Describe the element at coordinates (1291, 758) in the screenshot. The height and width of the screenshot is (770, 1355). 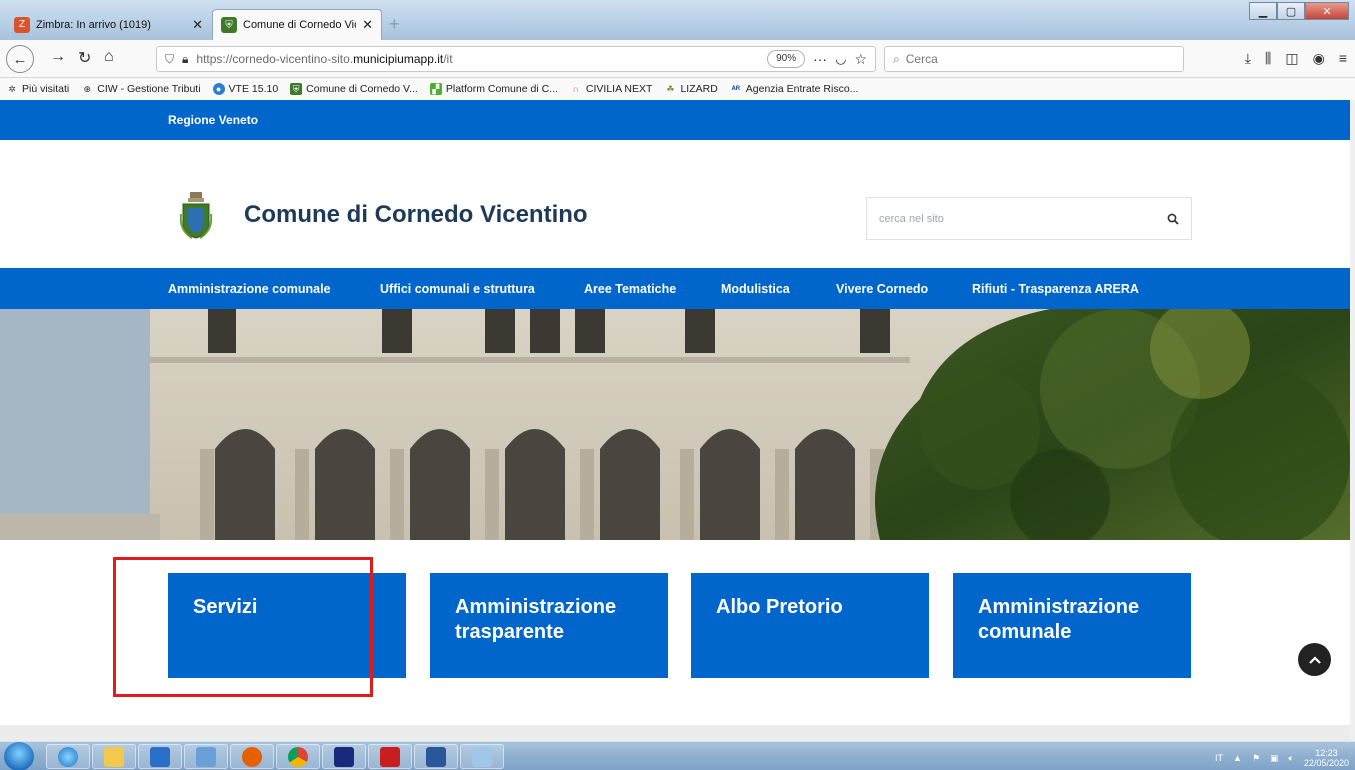
I see `volume-icon: 🔈︎` at that location.